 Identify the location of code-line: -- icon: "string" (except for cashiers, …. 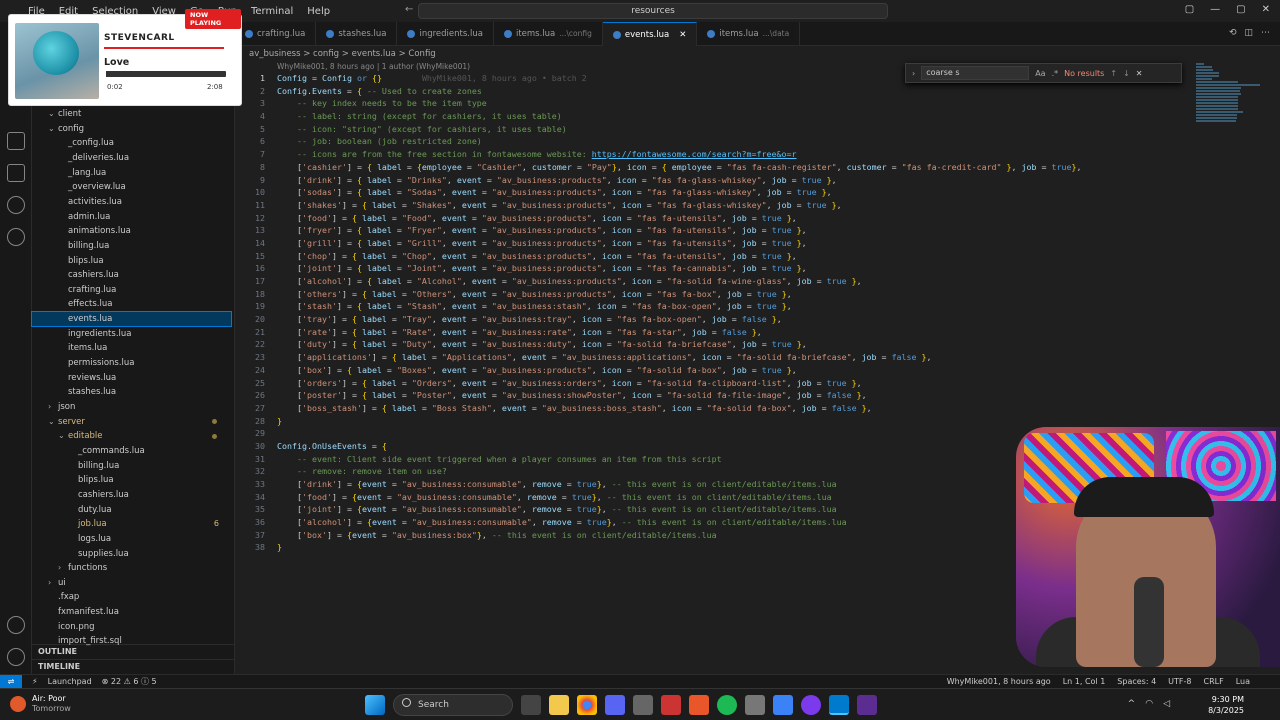
(679, 129).